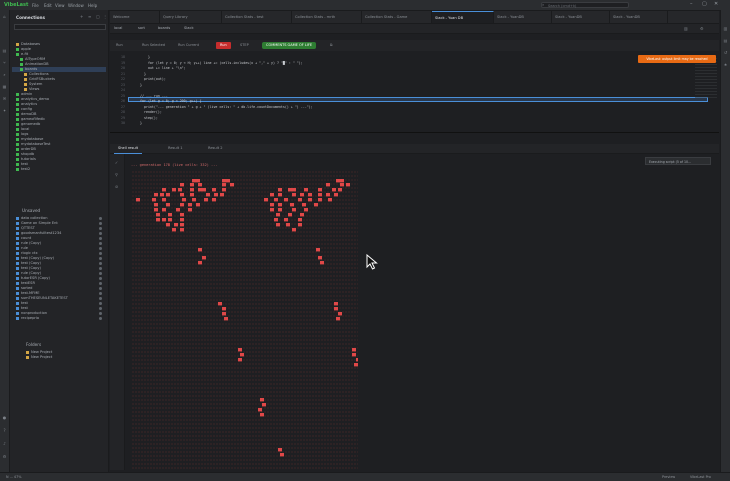 This screenshot has height=481, width=730. Describe the element at coordinates (725, 64) in the screenshot. I see `bookmark-icon: ★` at that location.